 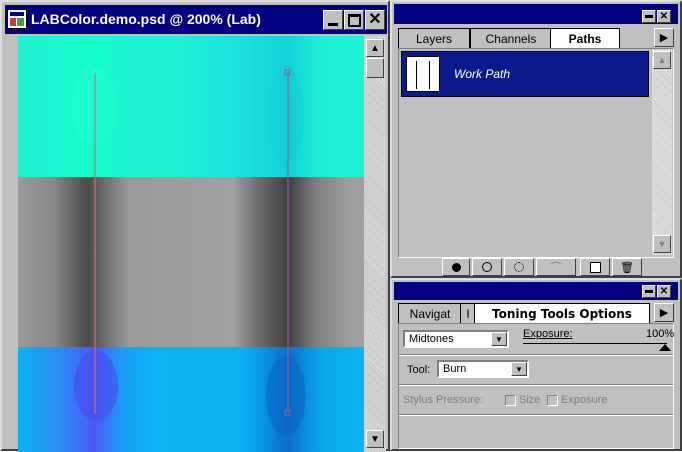 What do you see at coordinates (585, 38) in the screenshot?
I see `tab-paths: Paths` at bounding box center [585, 38].